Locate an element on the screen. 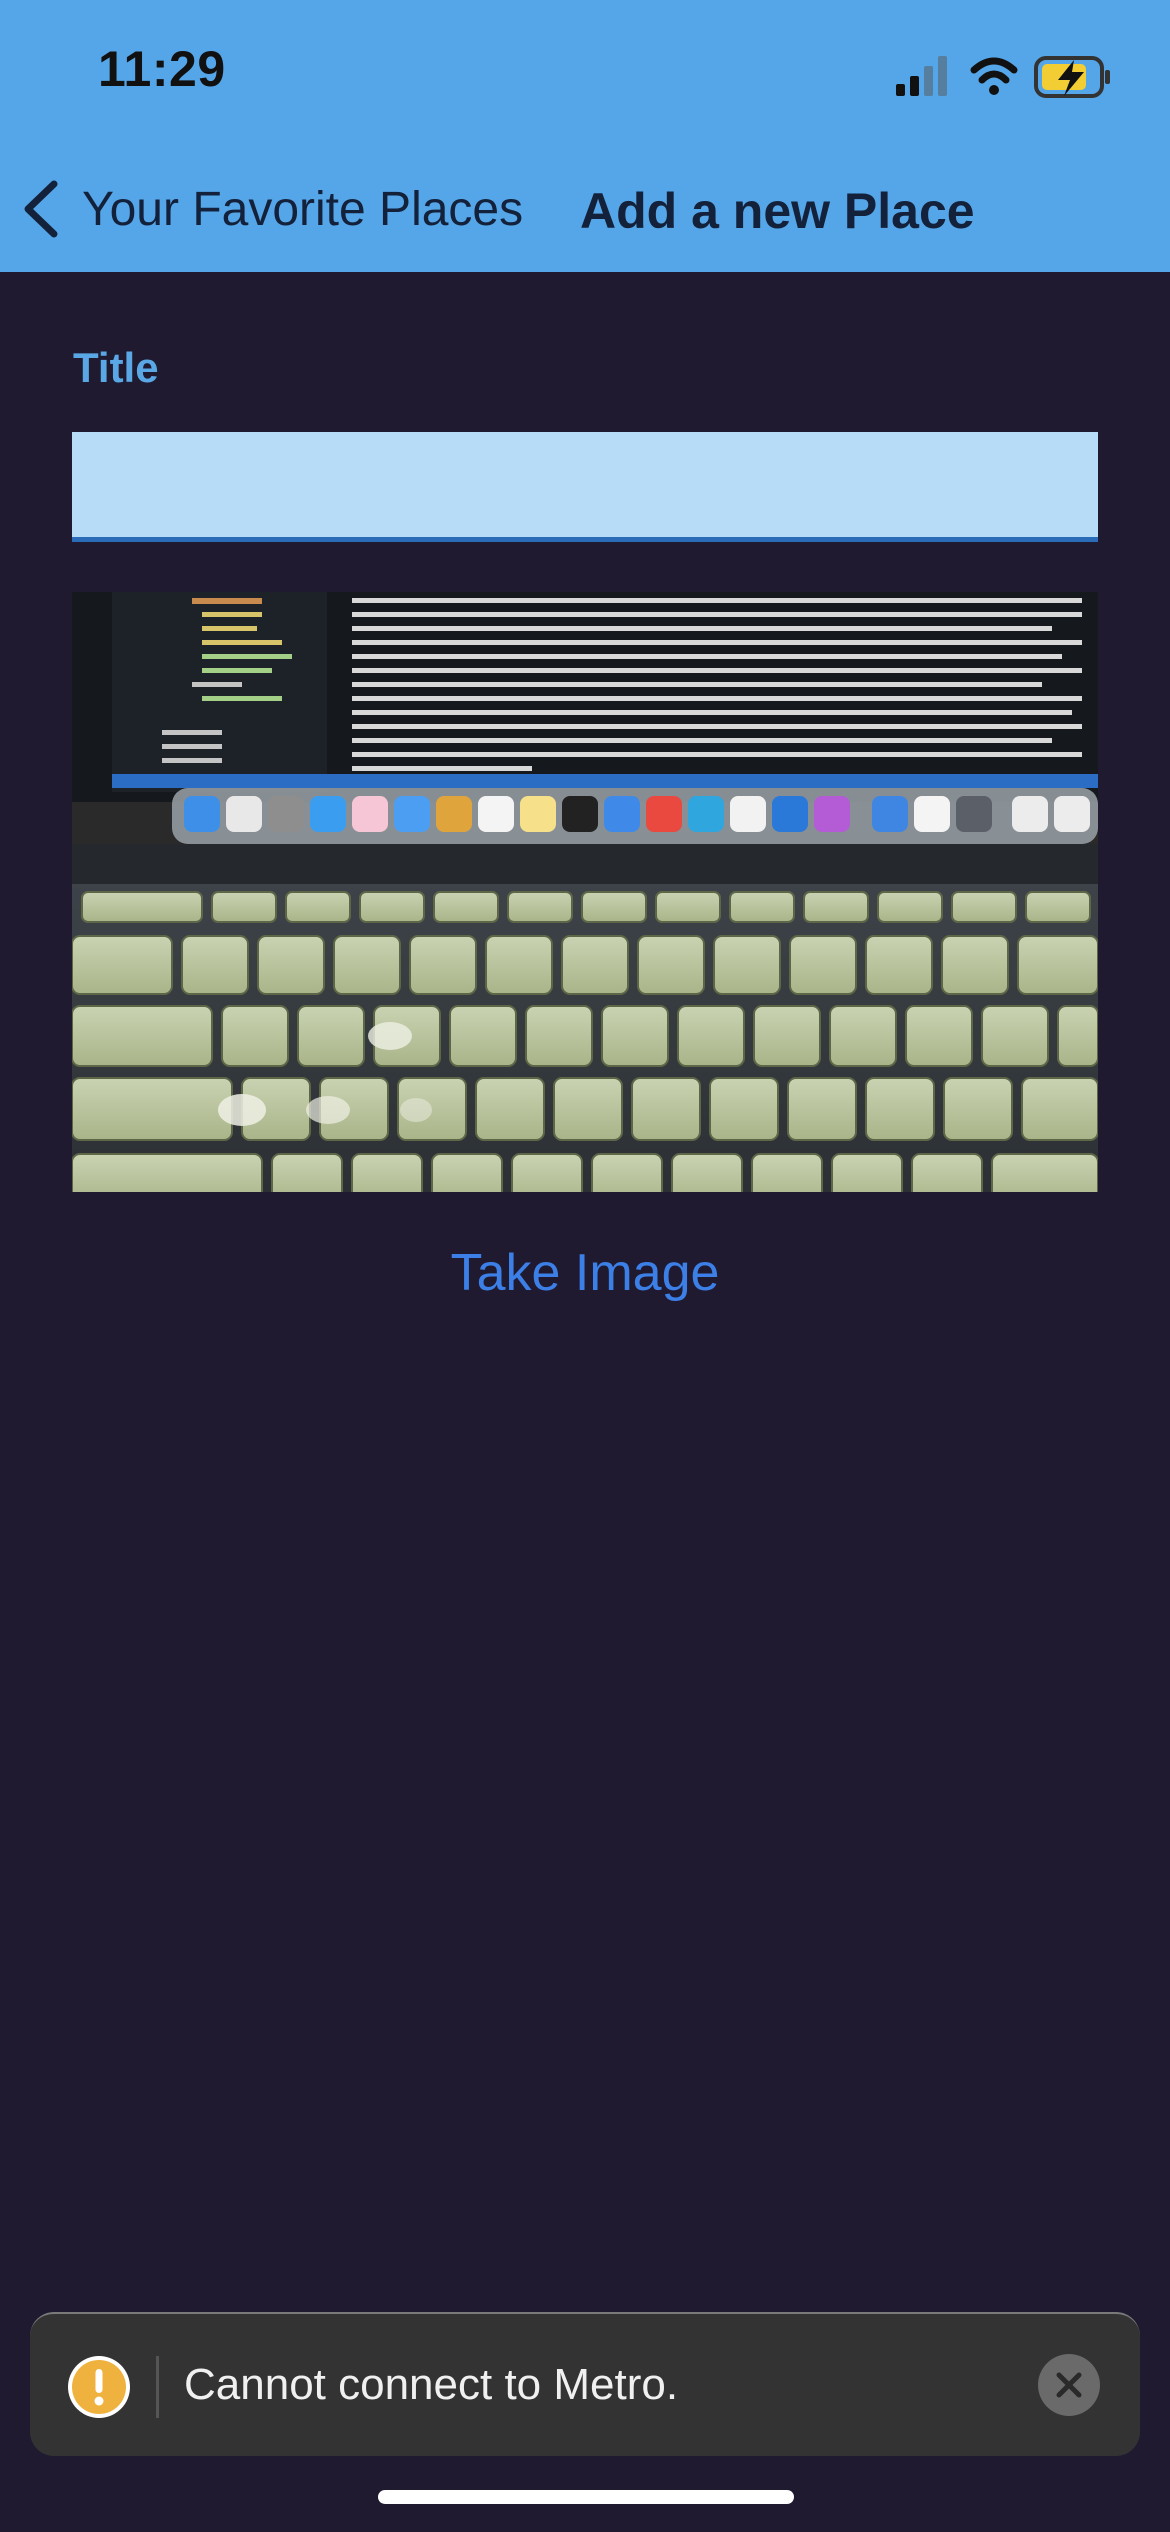 Image resolution: width=1170 pixels, height=2532 pixels. toast-message: Cannot connect to Metro. is located at coordinates (431, 2384).